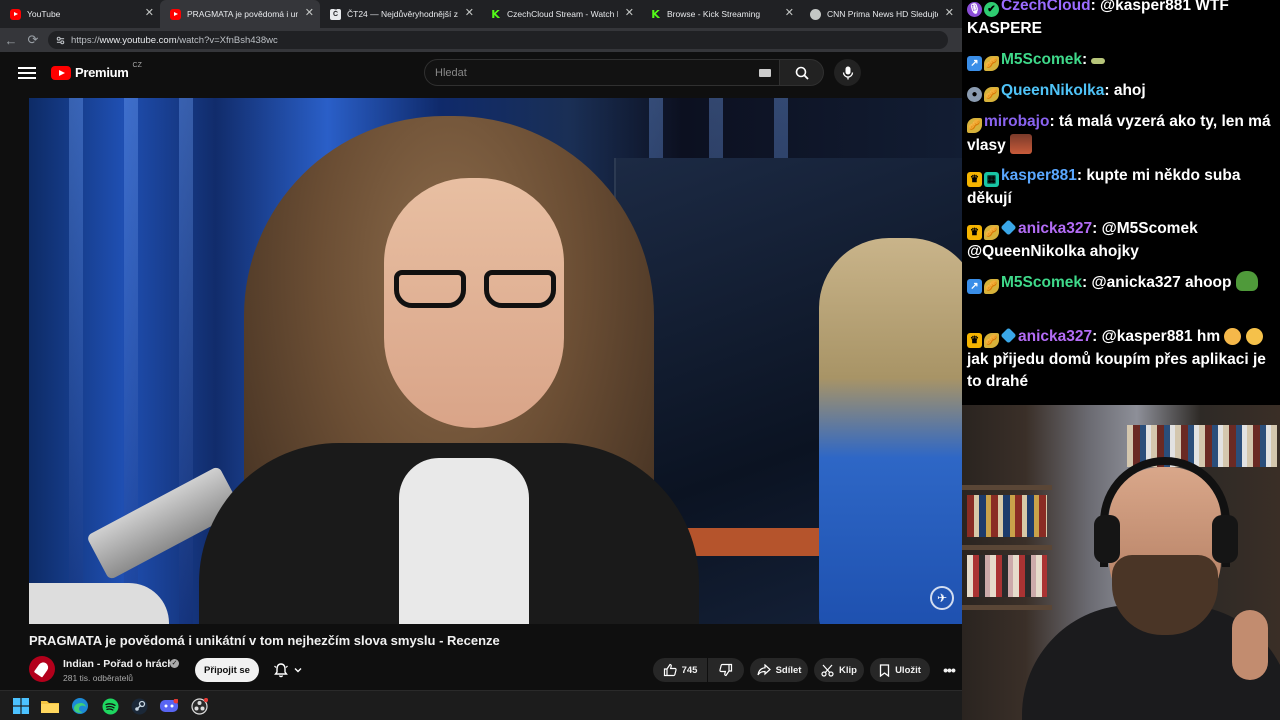 This screenshot has width=1280, height=720. Describe the element at coordinates (33, 40) in the screenshot. I see `reload-icon: ⟳` at that location.